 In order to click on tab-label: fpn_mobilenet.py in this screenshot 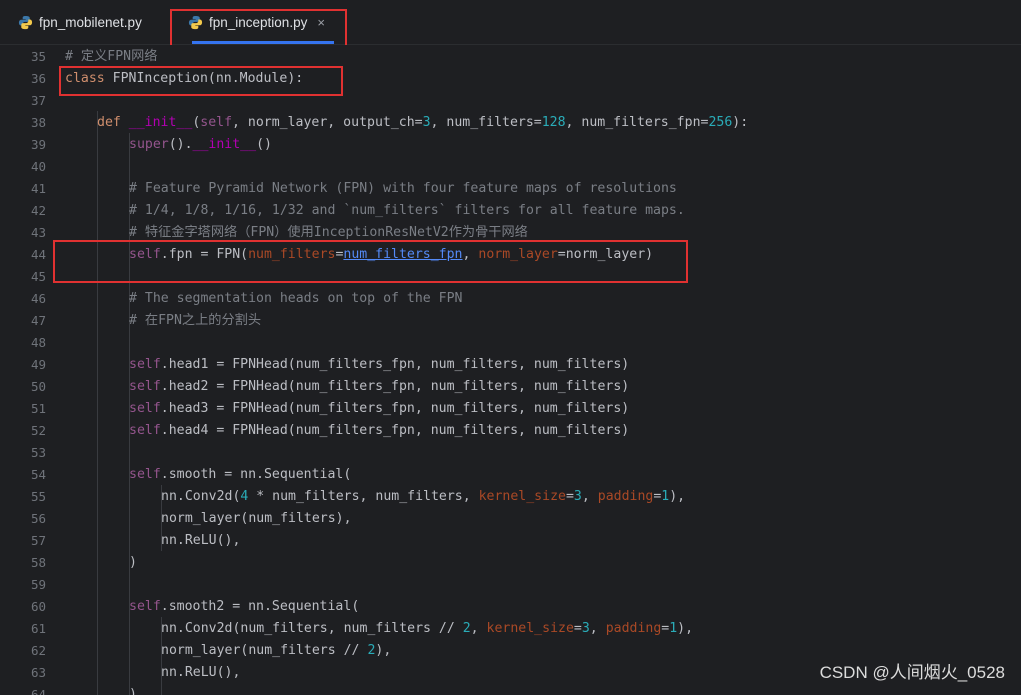, I will do `click(90, 22)`.